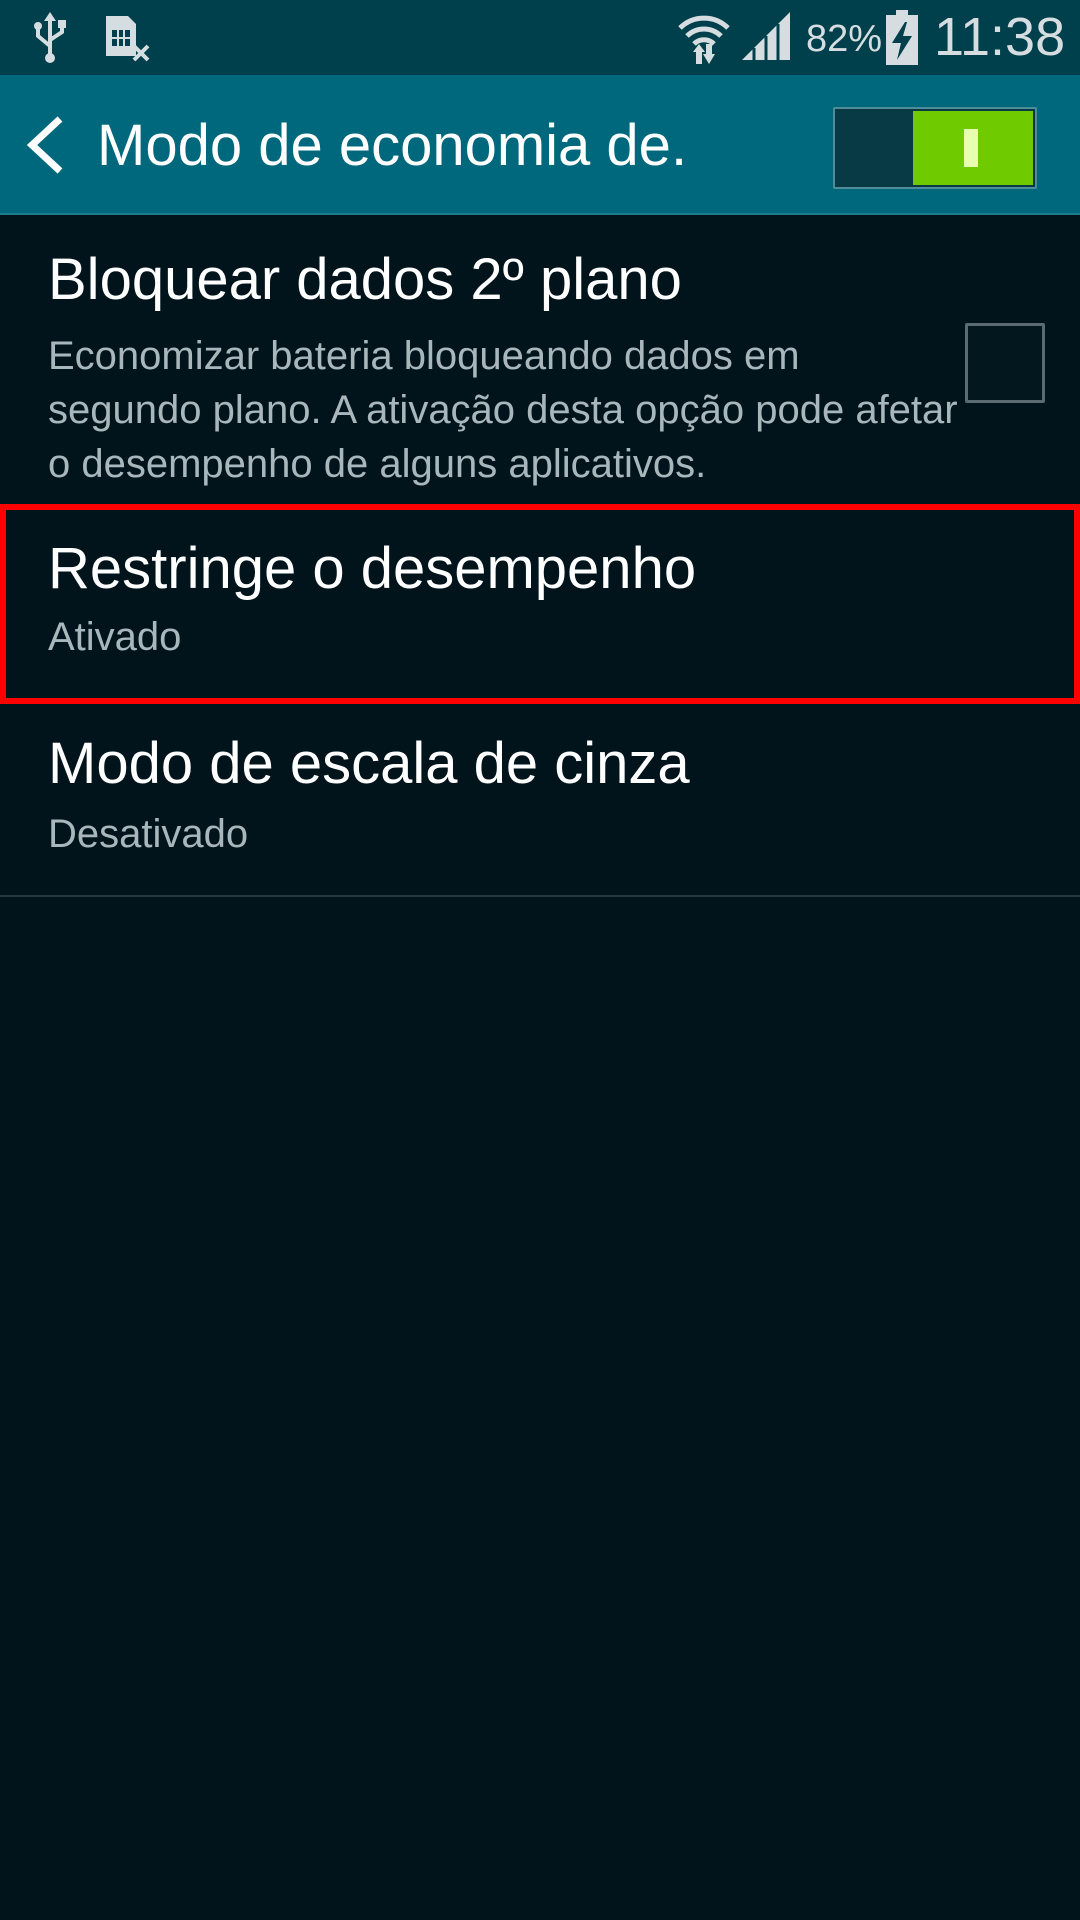 The height and width of the screenshot is (1920, 1080). What do you see at coordinates (1005, 363) in the screenshot?
I see `background-data-checkbox` at bounding box center [1005, 363].